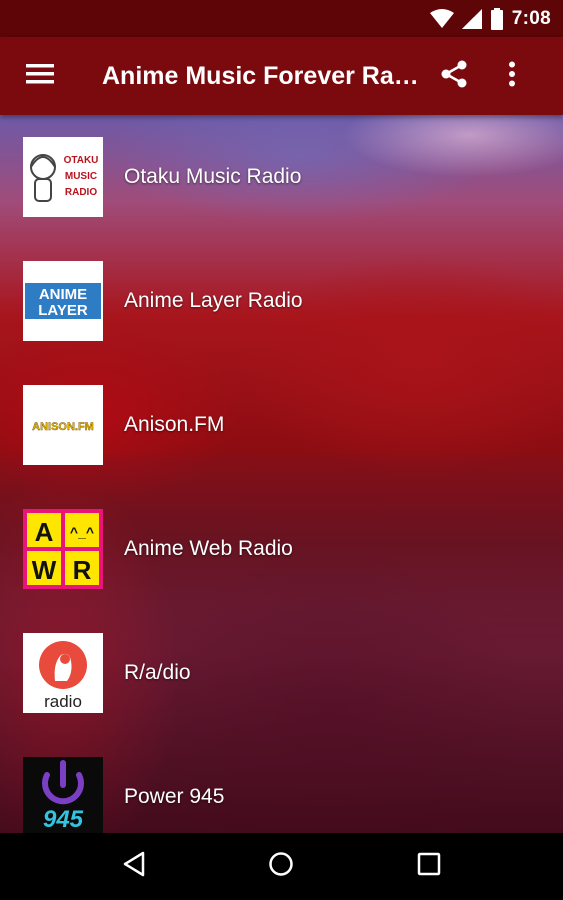 The width and height of the screenshot is (563, 900). What do you see at coordinates (531, 18) in the screenshot?
I see `status-time: 7:08` at bounding box center [531, 18].